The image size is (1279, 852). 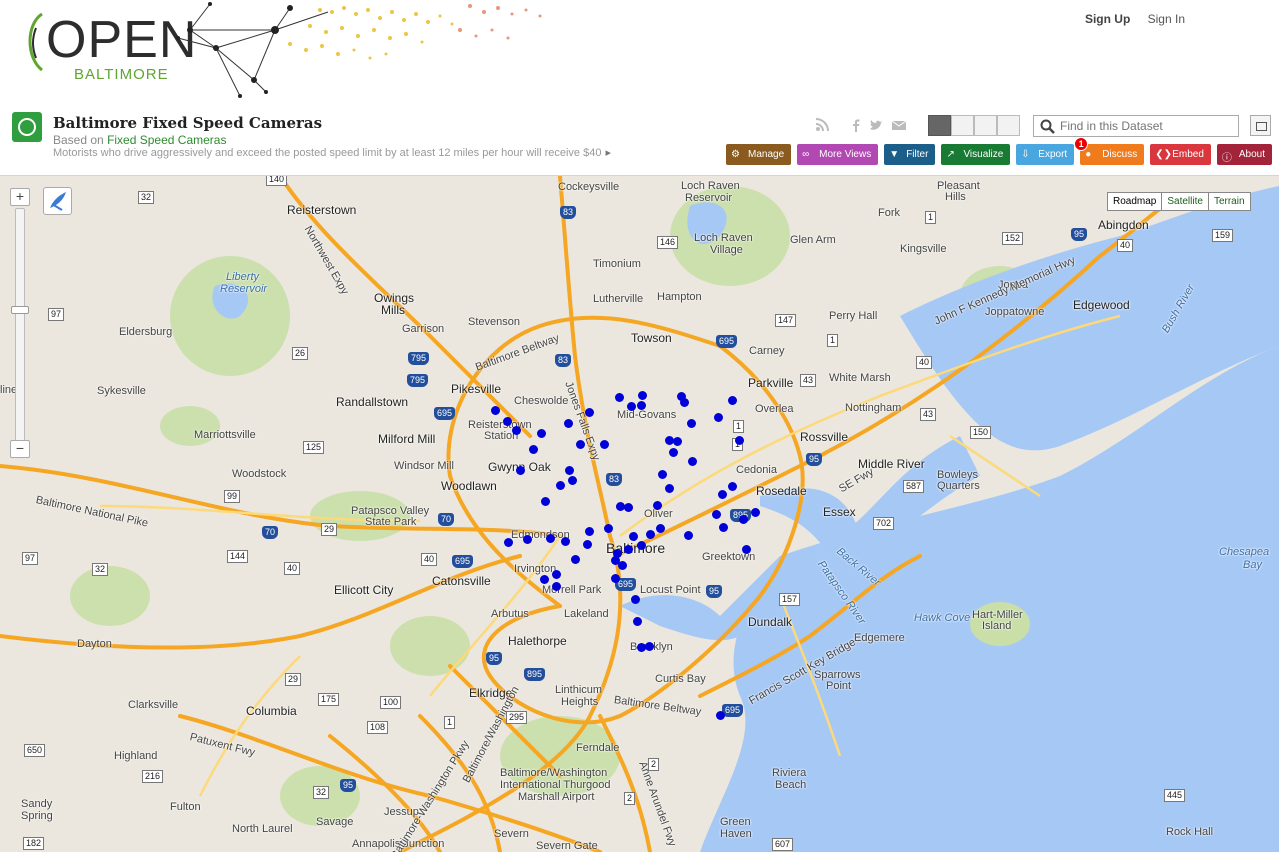 I want to click on label-severn: Severn, so click(x=511, y=834).